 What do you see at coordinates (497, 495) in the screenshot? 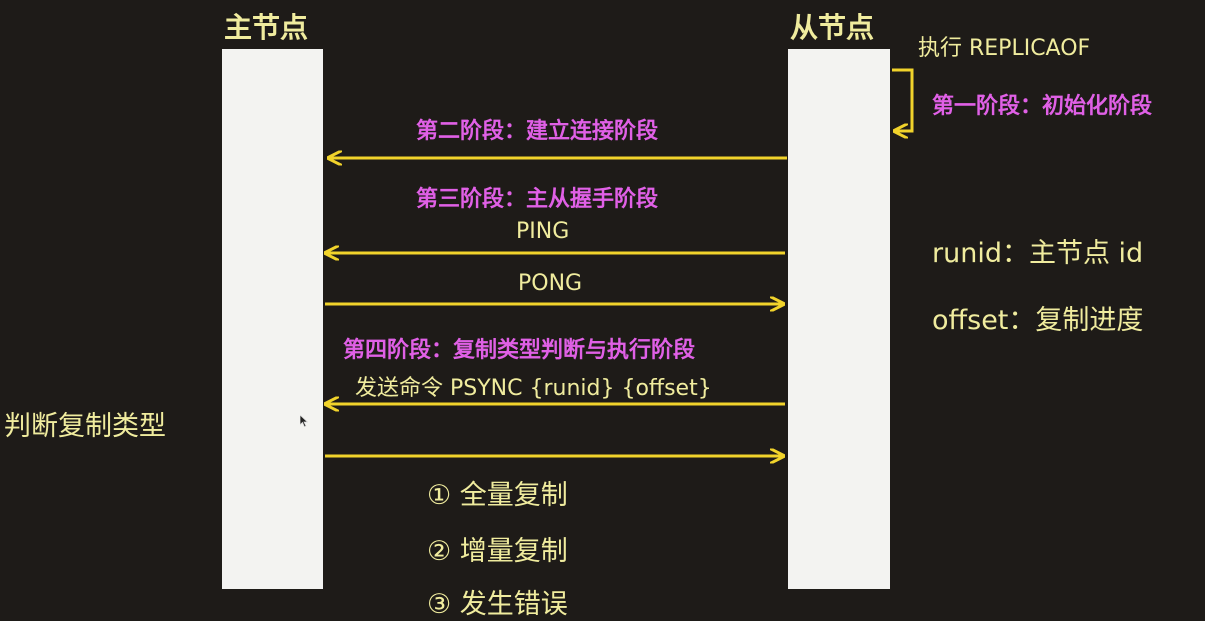
I see `option-full-sync: ① 全量复制` at bounding box center [497, 495].